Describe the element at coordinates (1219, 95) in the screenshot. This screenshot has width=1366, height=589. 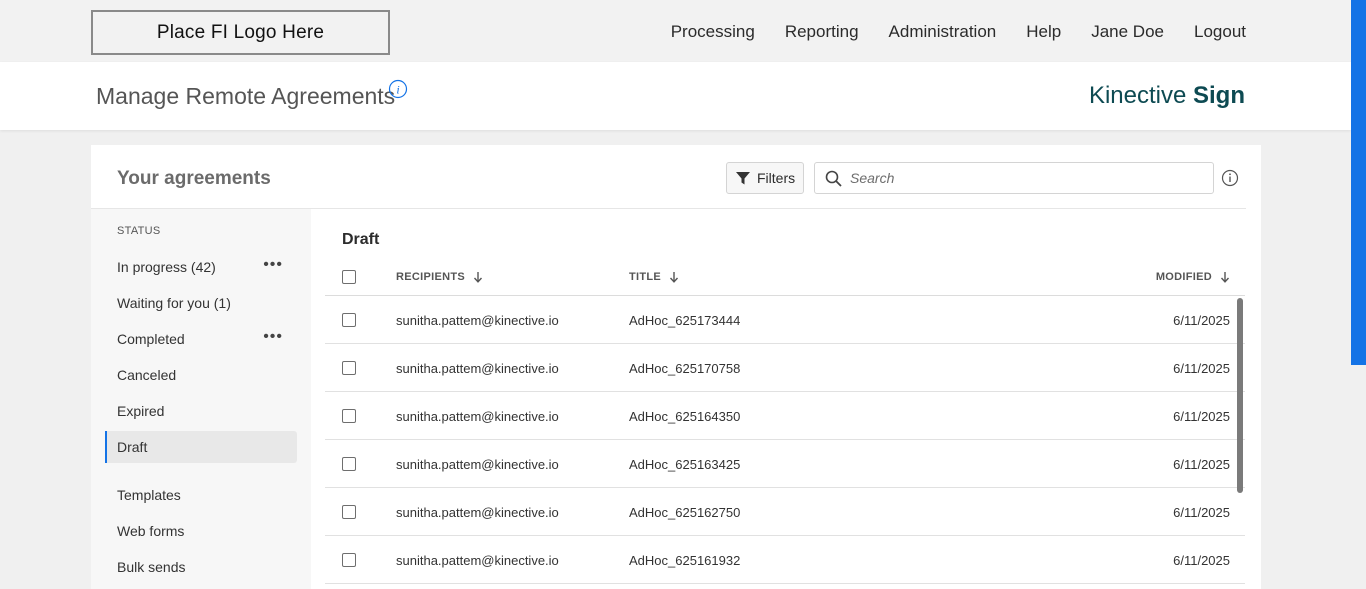
I see `brand-name-bold: Sign` at that location.